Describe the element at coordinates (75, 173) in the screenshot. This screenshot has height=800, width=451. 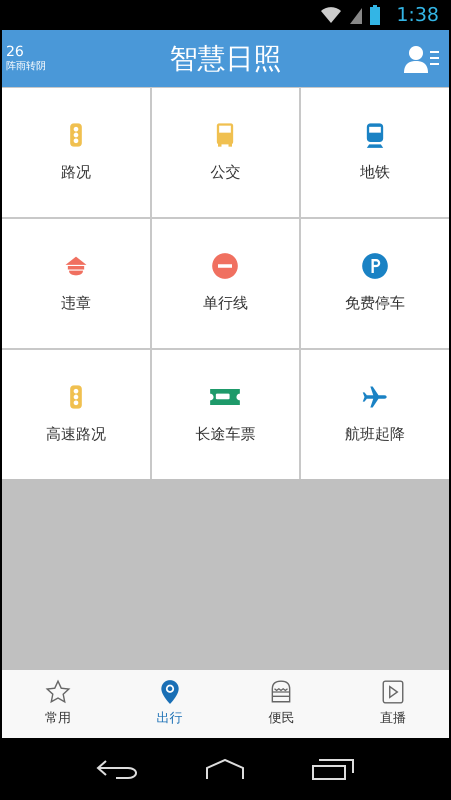
I see `tile-label: 路况` at that location.